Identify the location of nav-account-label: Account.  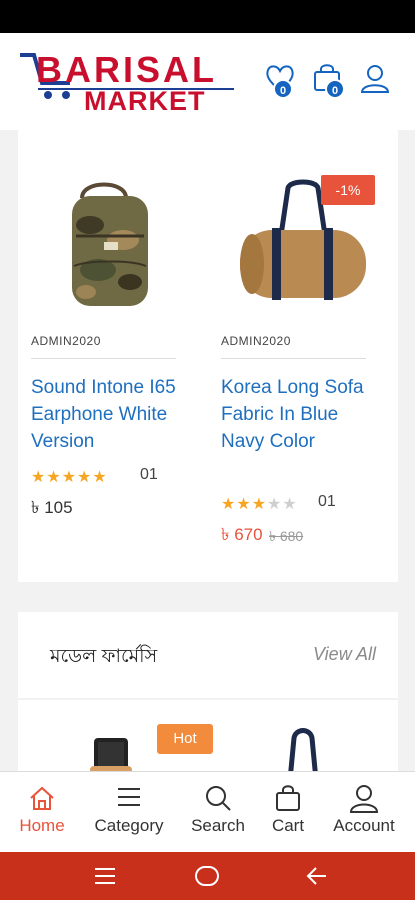
(364, 825).